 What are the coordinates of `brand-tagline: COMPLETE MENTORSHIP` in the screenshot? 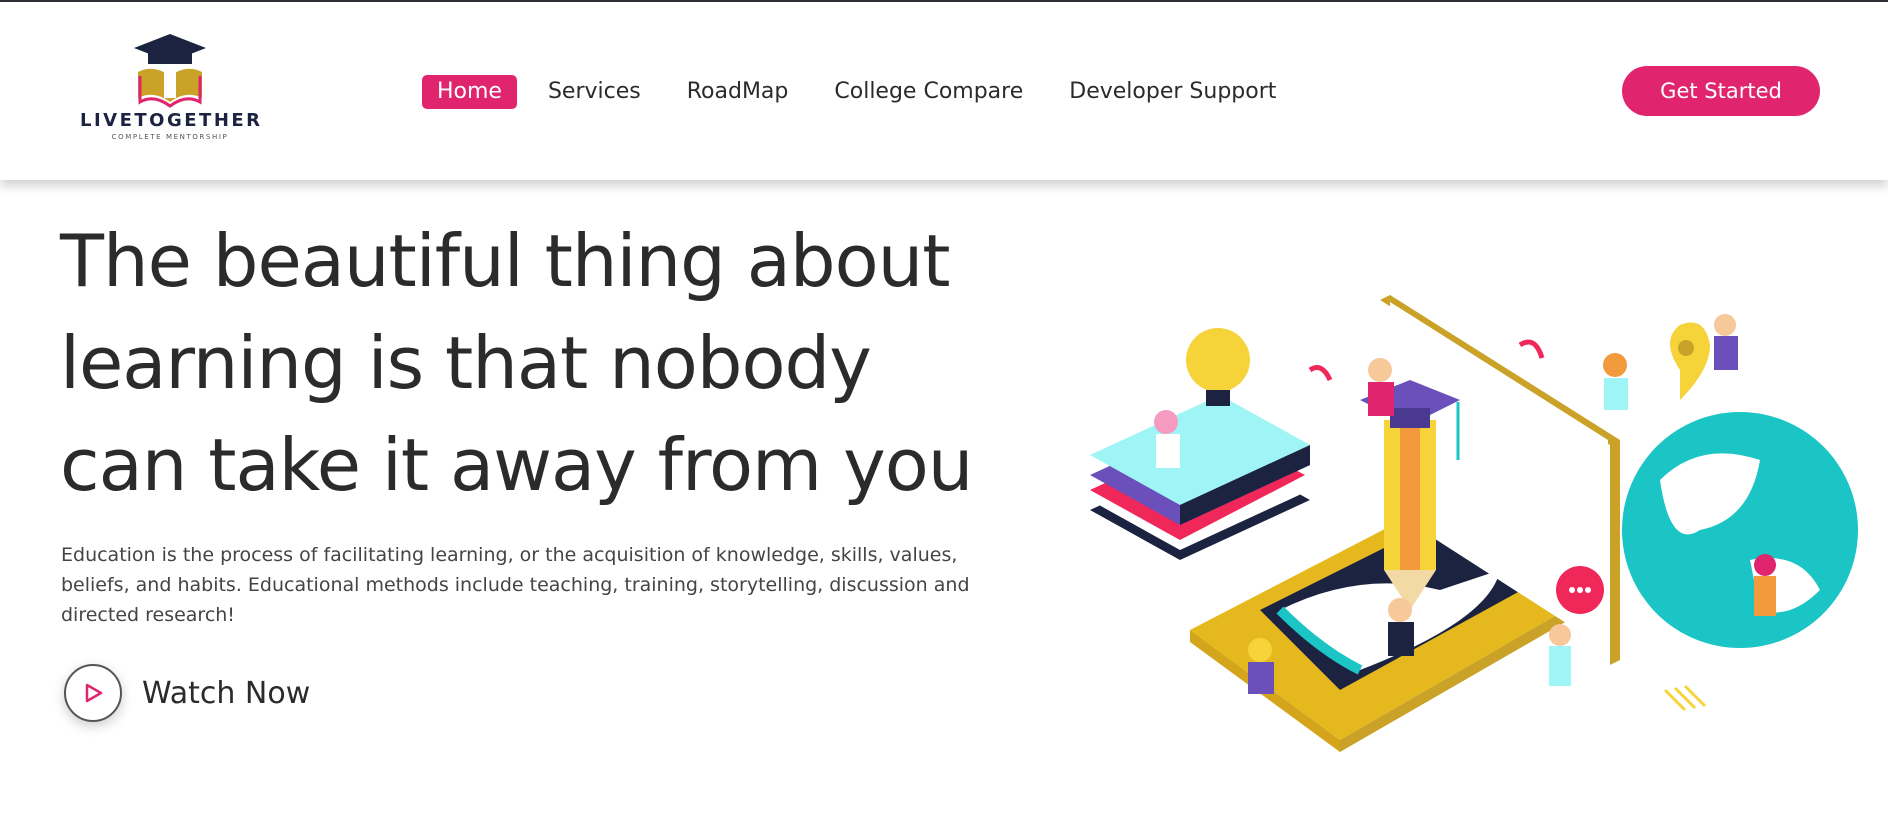 It's located at (170, 137).